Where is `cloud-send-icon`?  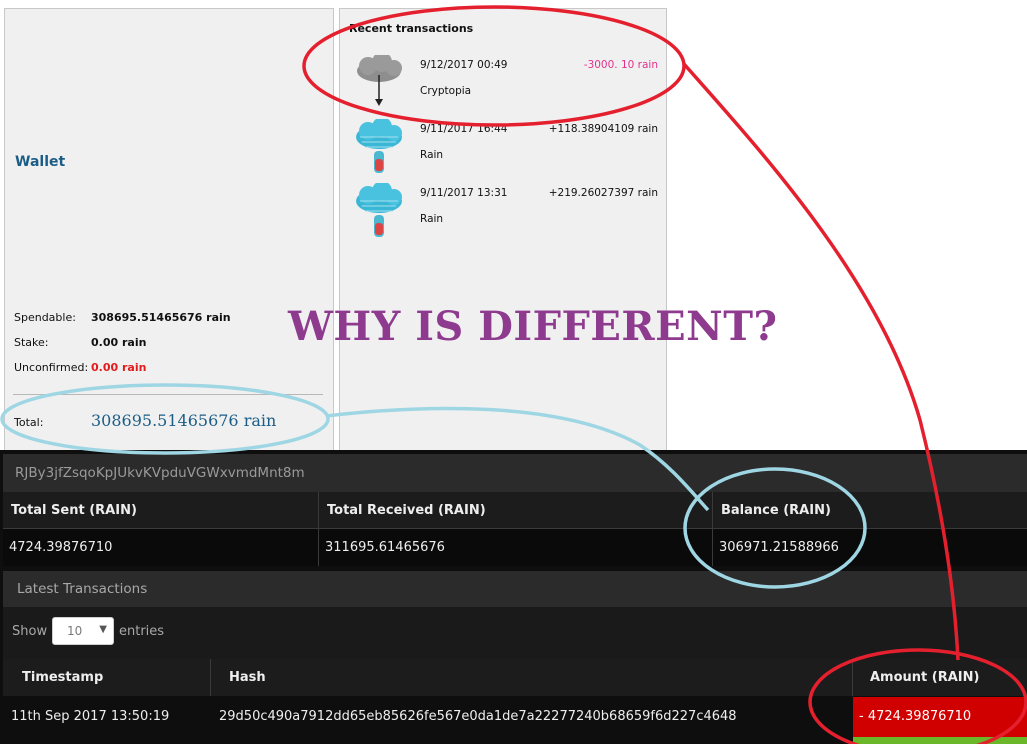 cloud-send-icon is located at coordinates (379, 84).